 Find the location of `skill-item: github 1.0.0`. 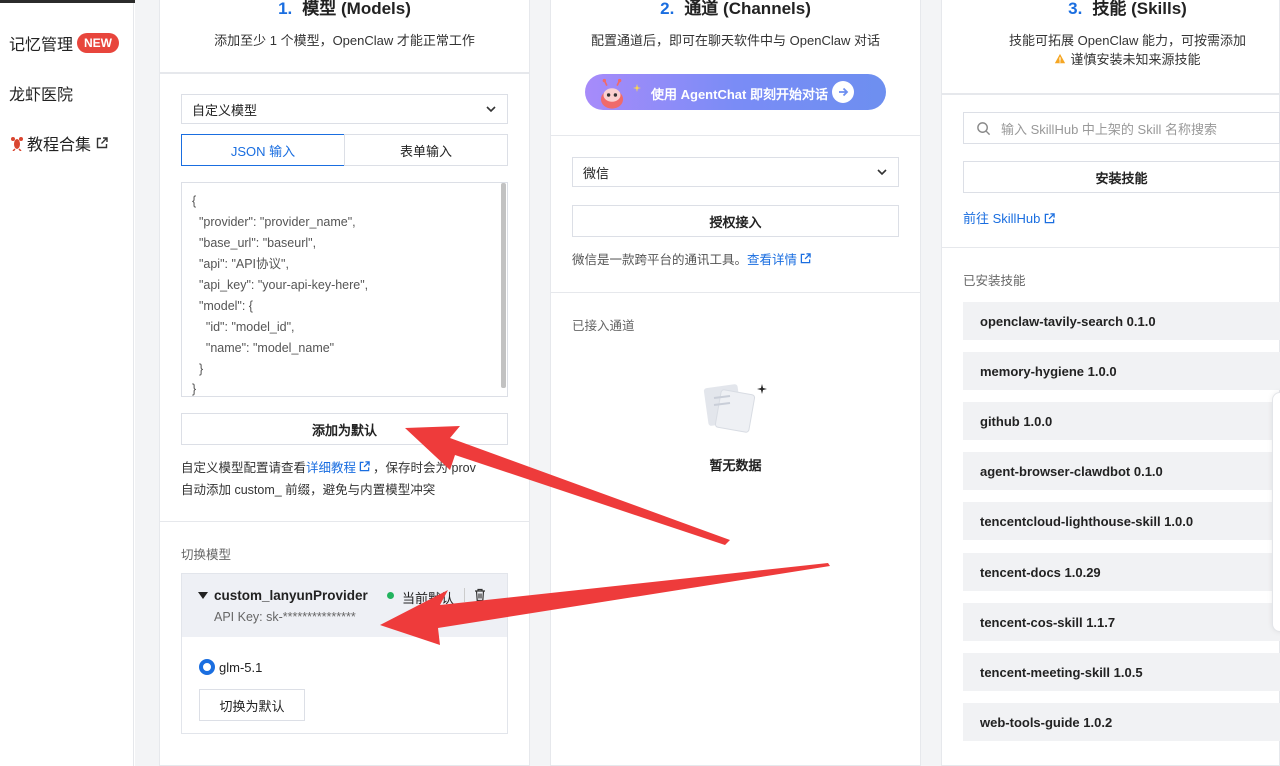

skill-item: github 1.0.0 is located at coordinates (1121, 421).